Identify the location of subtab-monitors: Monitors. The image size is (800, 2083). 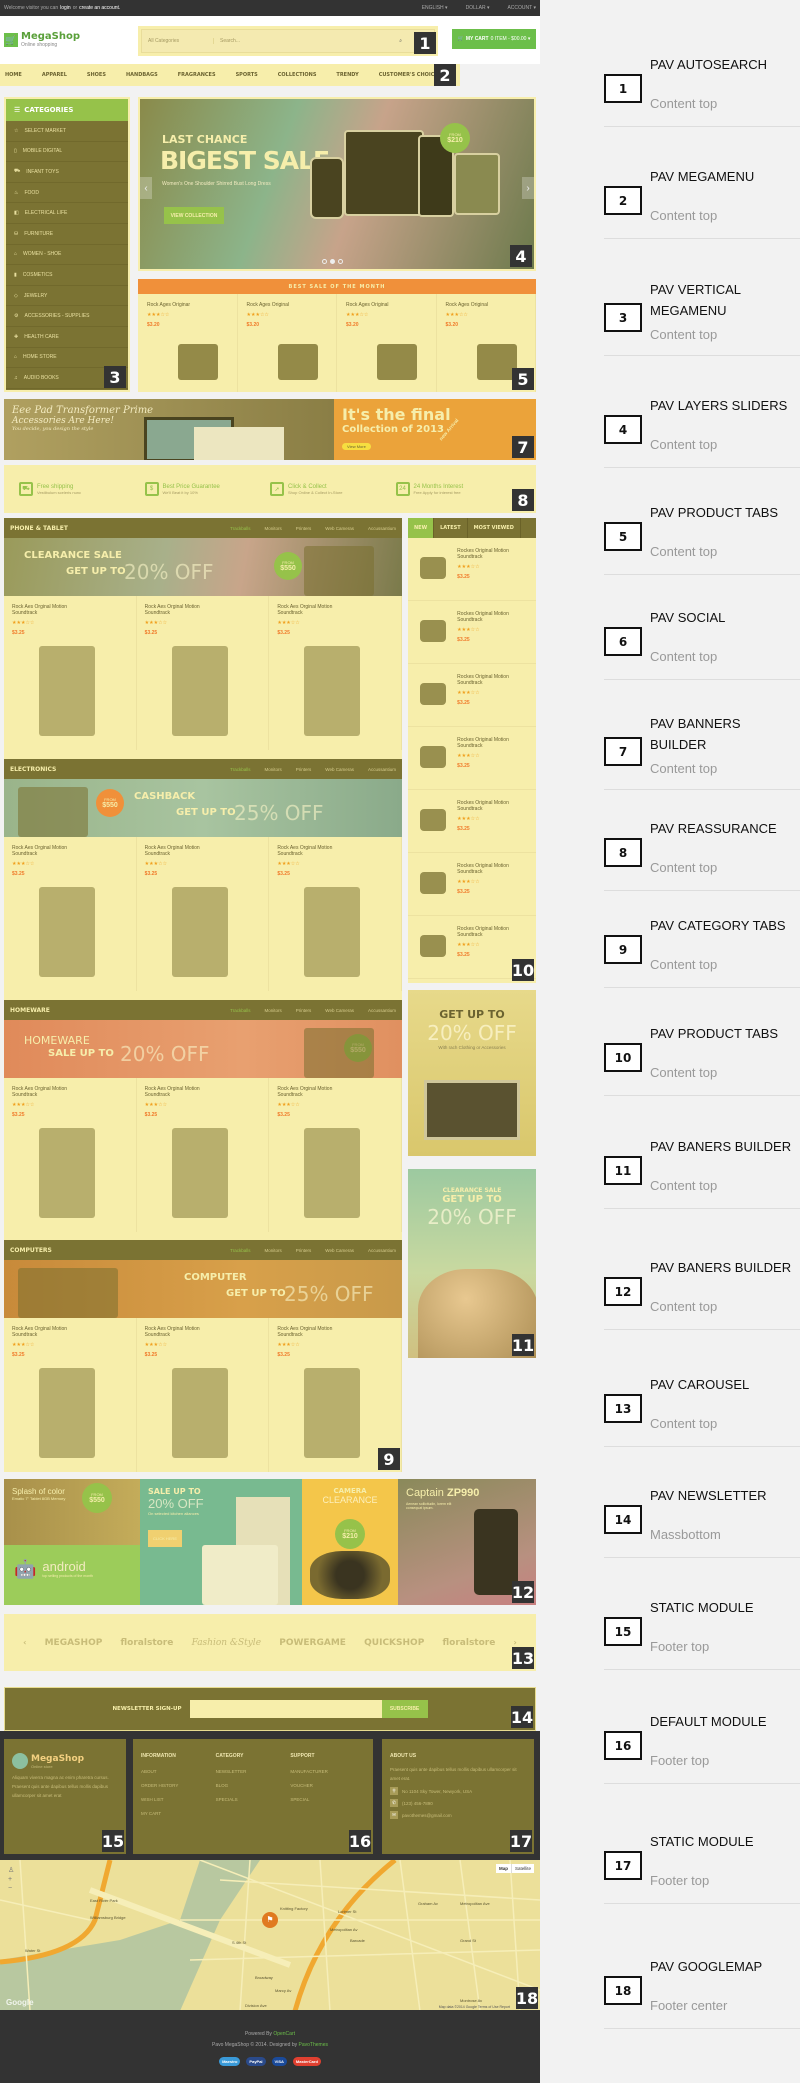
(273, 769).